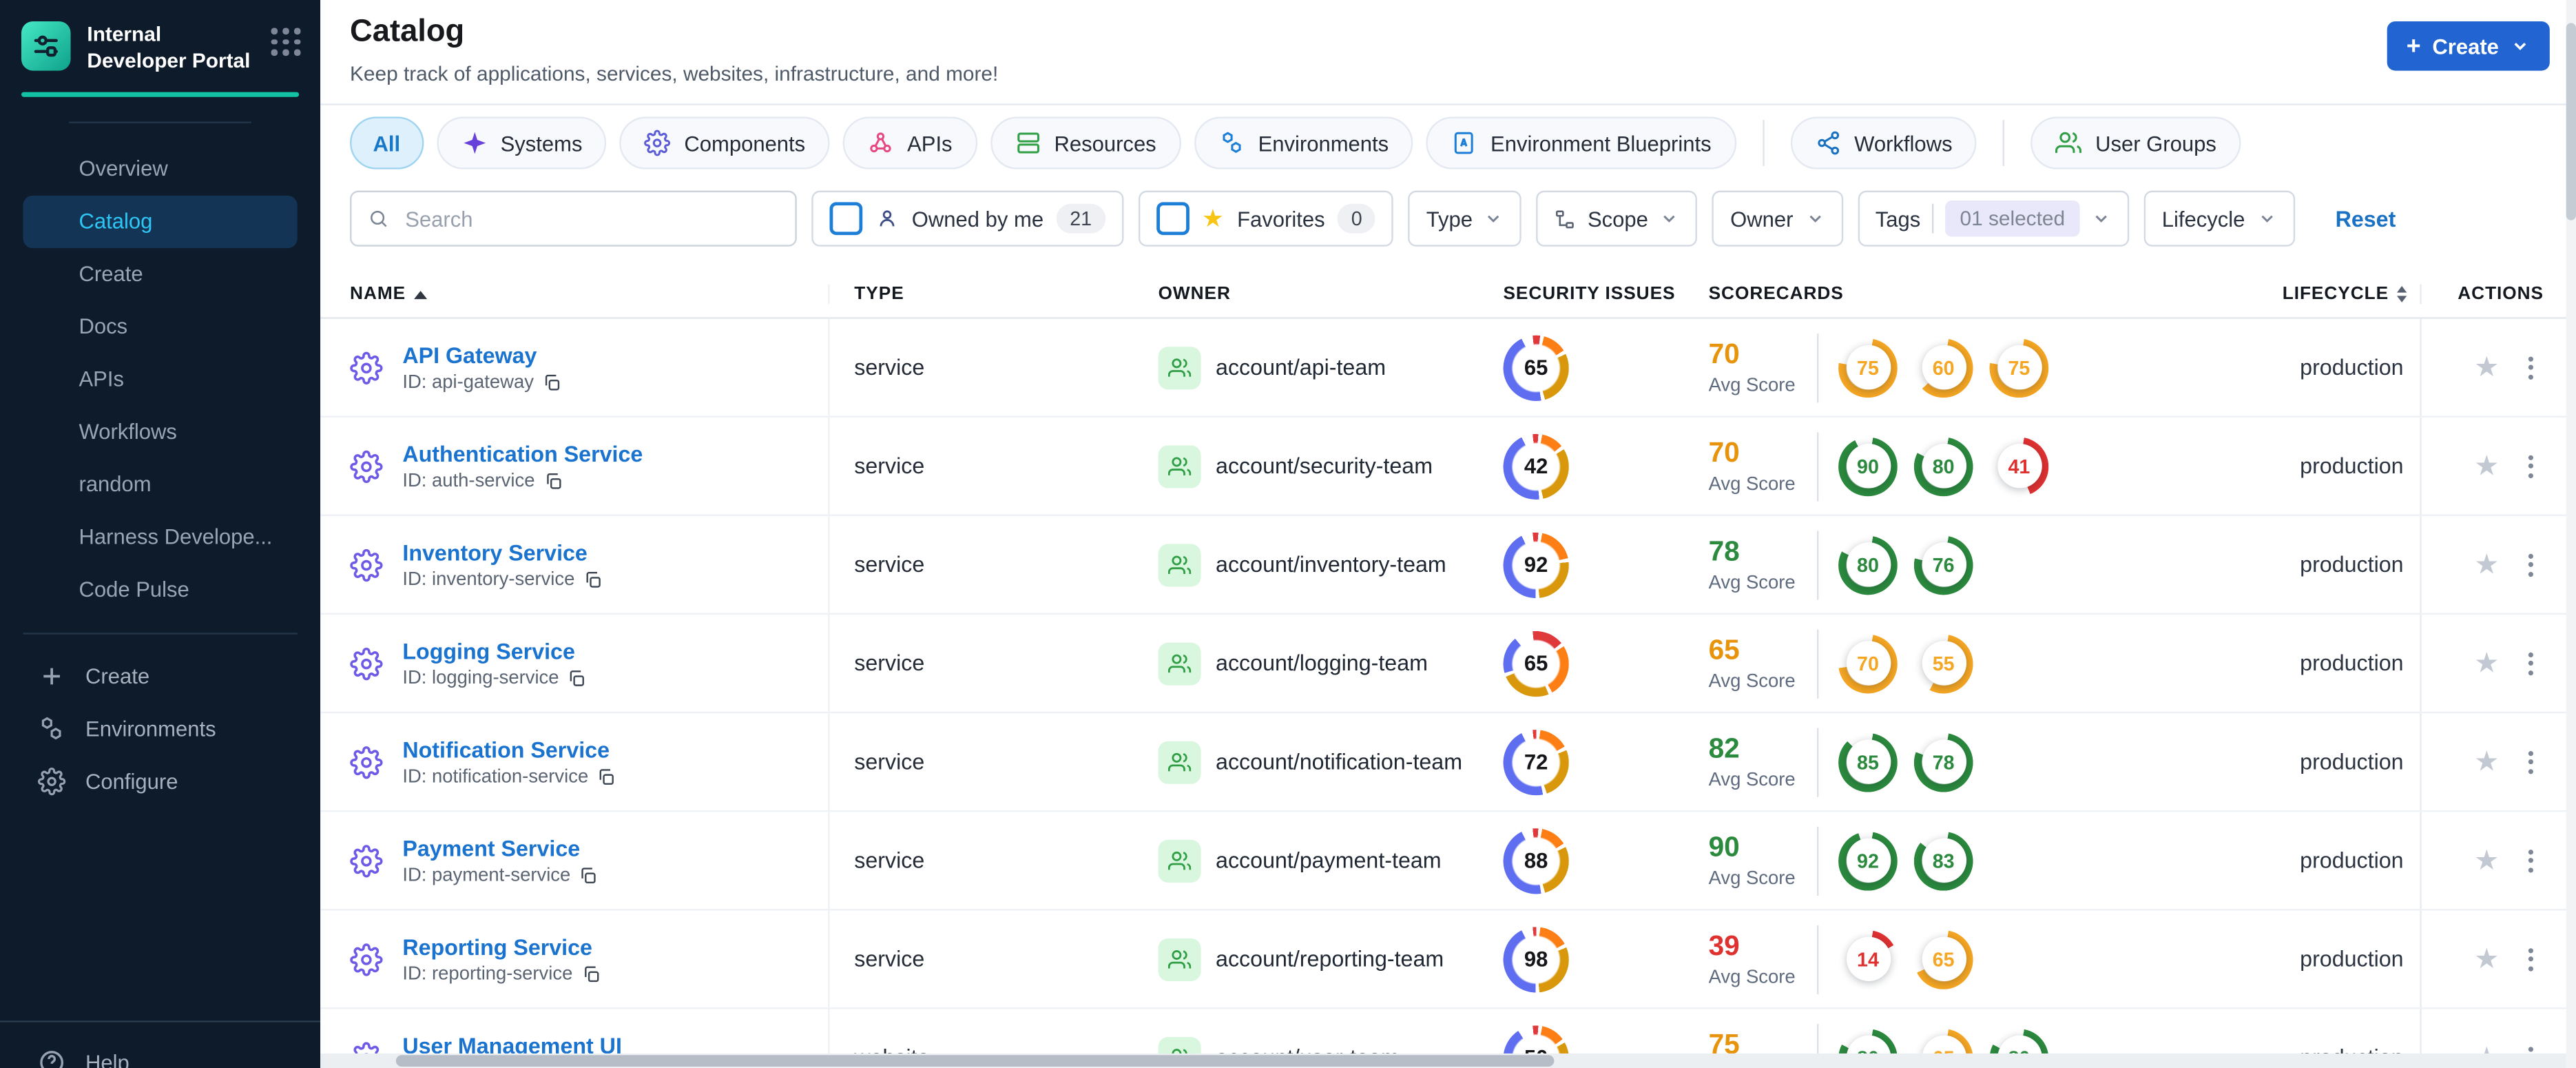  Describe the element at coordinates (160, 379) in the screenshot. I see `sidebar-item-apis: APIs` at that location.